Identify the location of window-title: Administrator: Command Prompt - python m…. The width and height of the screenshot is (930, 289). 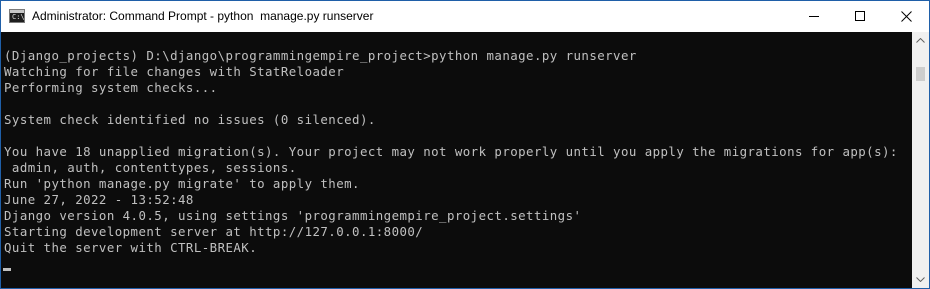
(203, 16).